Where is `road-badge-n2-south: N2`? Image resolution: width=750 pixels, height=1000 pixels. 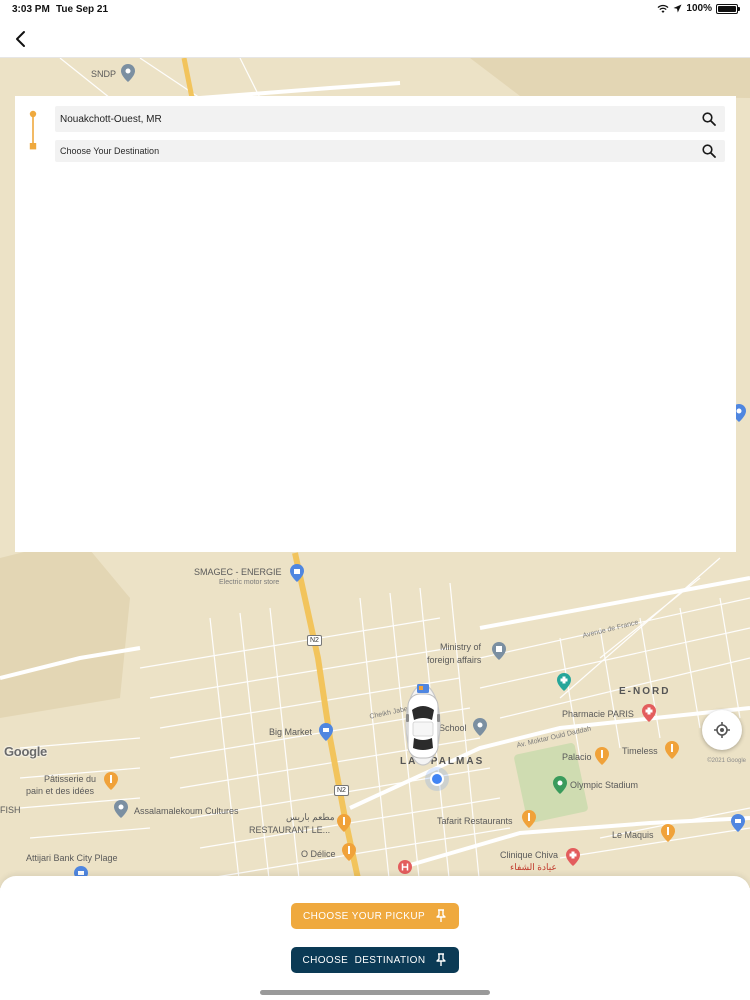
road-badge-n2-south: N2 is located at coordinates (341, 790).